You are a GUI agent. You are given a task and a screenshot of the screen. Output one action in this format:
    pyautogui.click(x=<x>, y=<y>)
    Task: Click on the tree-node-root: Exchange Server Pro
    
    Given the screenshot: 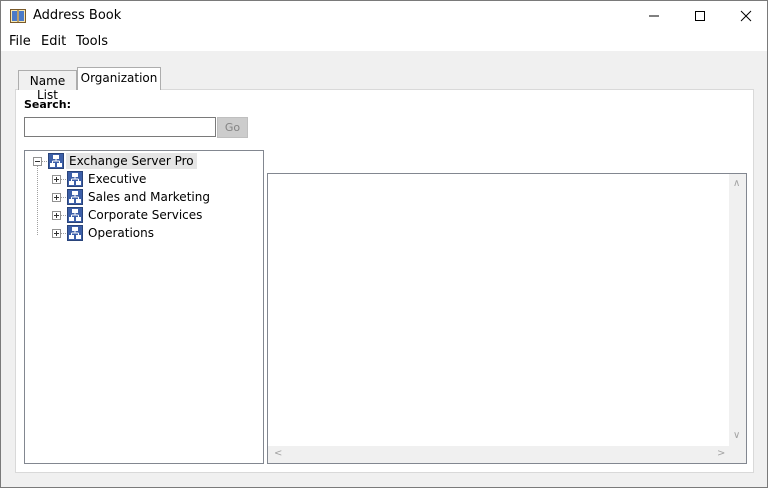 What is the action you would take?
    pyautogui.click(x=125, y=161)
    